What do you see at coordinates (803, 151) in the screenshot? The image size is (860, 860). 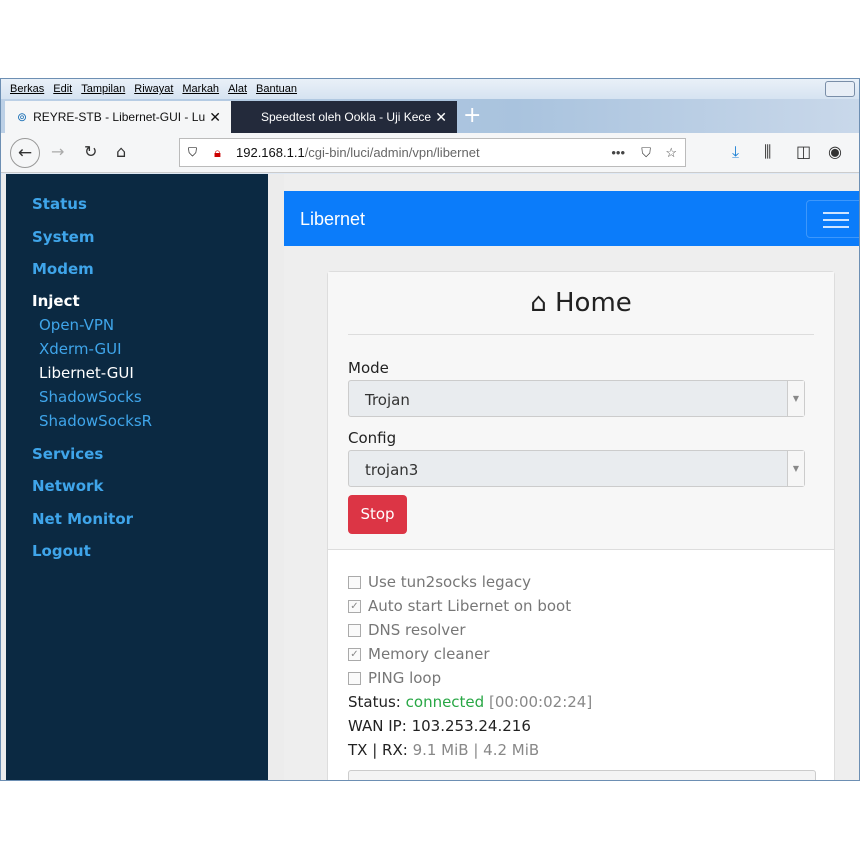 I see `sidebar-icon: ◫` at bounding box center [803, 151].